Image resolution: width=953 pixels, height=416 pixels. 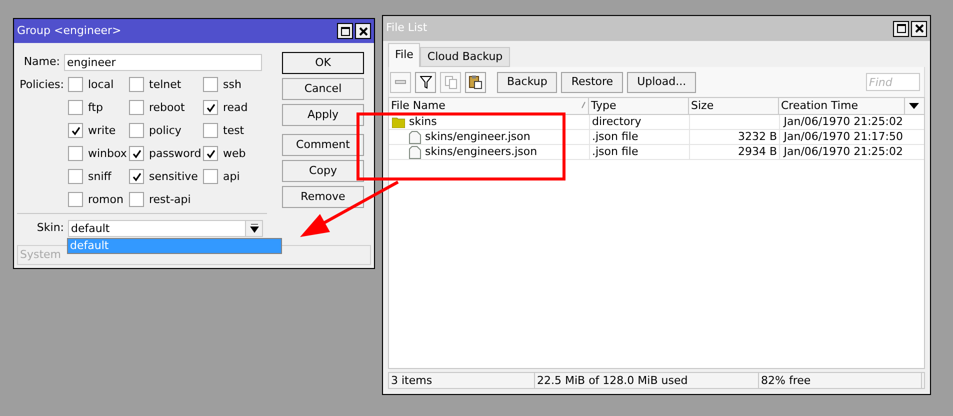 What do you see at coordinates (489, 152) in the screenshot?
I see `table-cell: skins/engineers.json` at bounding box center [489, 152].